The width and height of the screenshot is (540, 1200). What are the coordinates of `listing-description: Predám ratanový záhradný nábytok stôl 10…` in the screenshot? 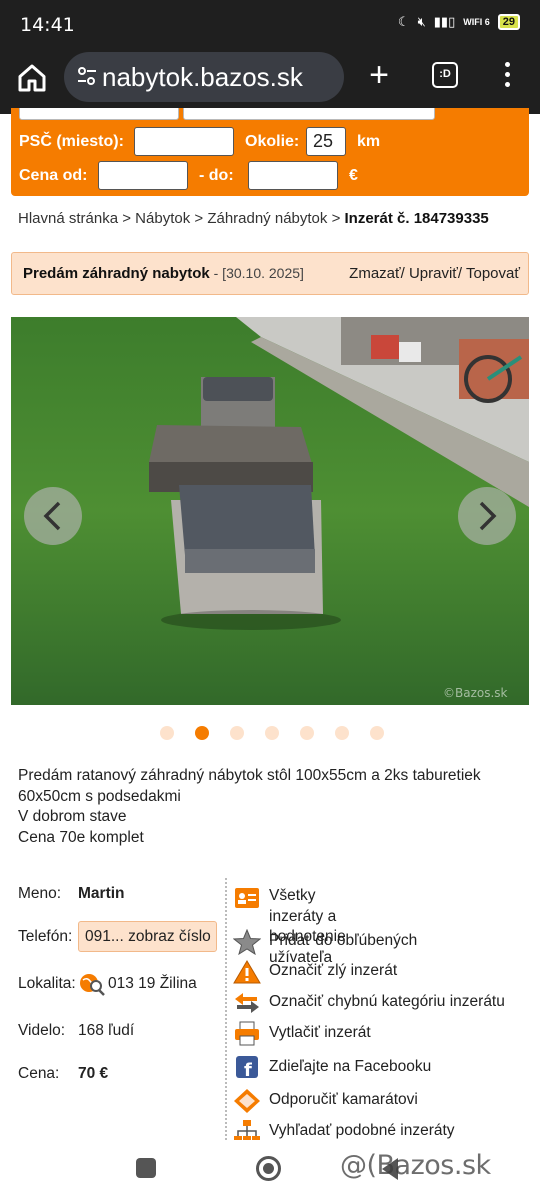 It's located at (270, 807).